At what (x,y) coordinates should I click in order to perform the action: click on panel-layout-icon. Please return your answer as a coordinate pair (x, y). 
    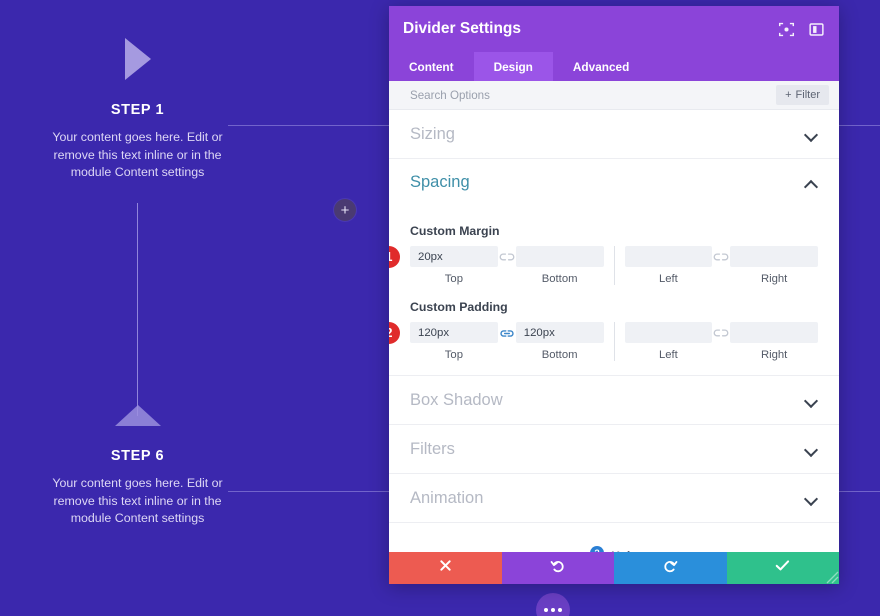
    Looking at the image, I should click on (816, 29).